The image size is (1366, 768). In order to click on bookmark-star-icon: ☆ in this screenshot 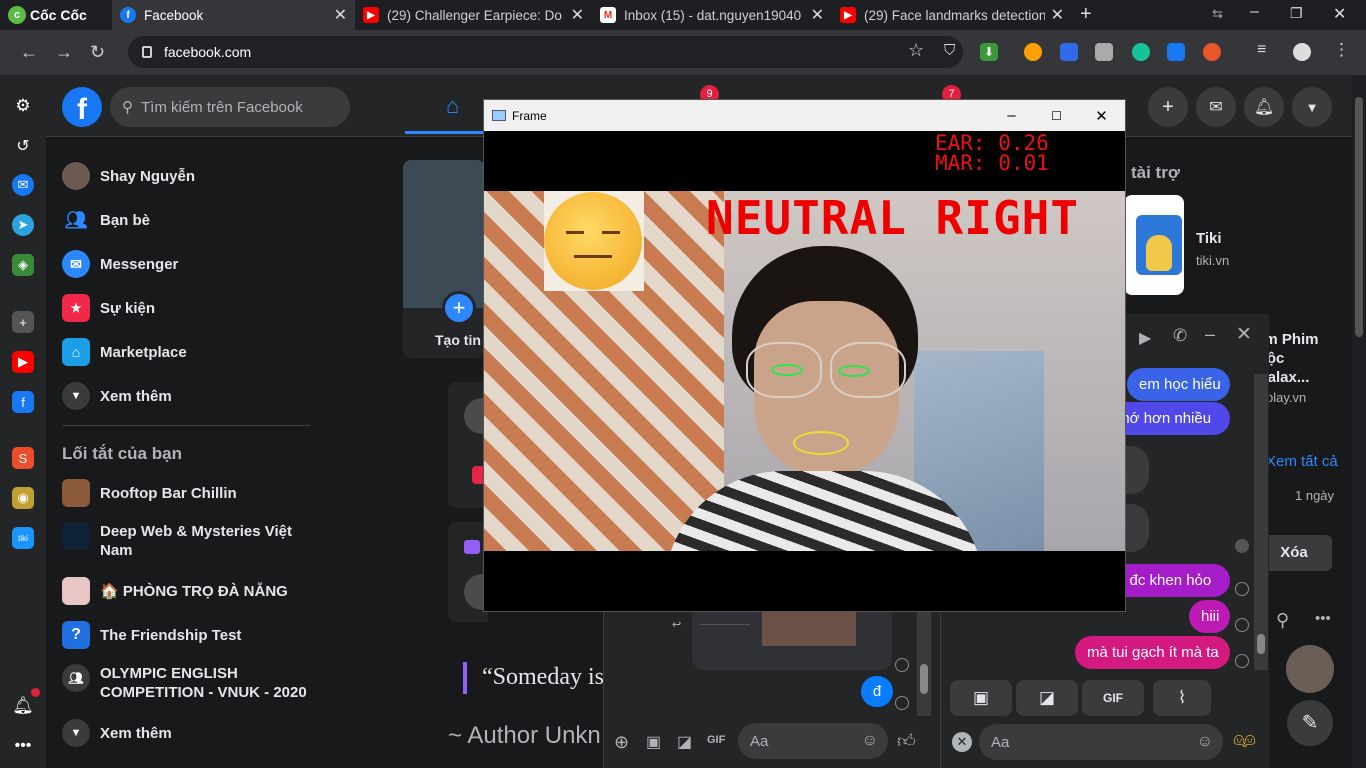, I will do `click(916, 50)`.